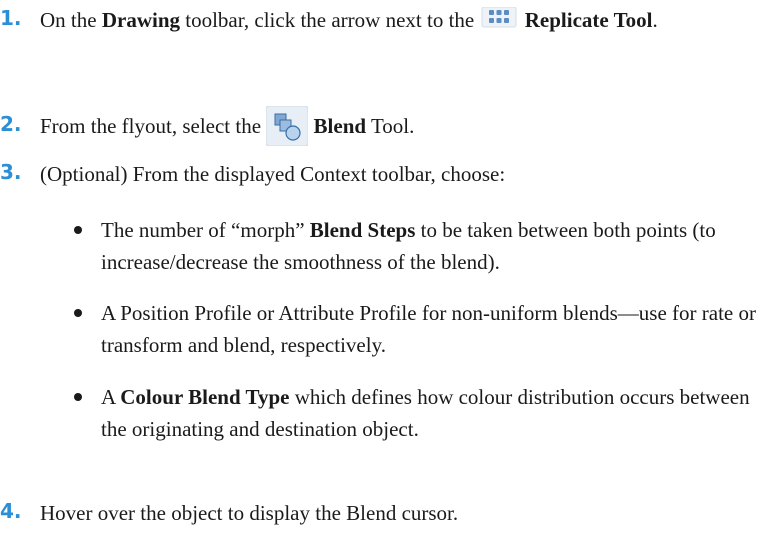 The width and height of the screenshot is (775, 547). I want to click on step-number: 4., so click(11, 511).